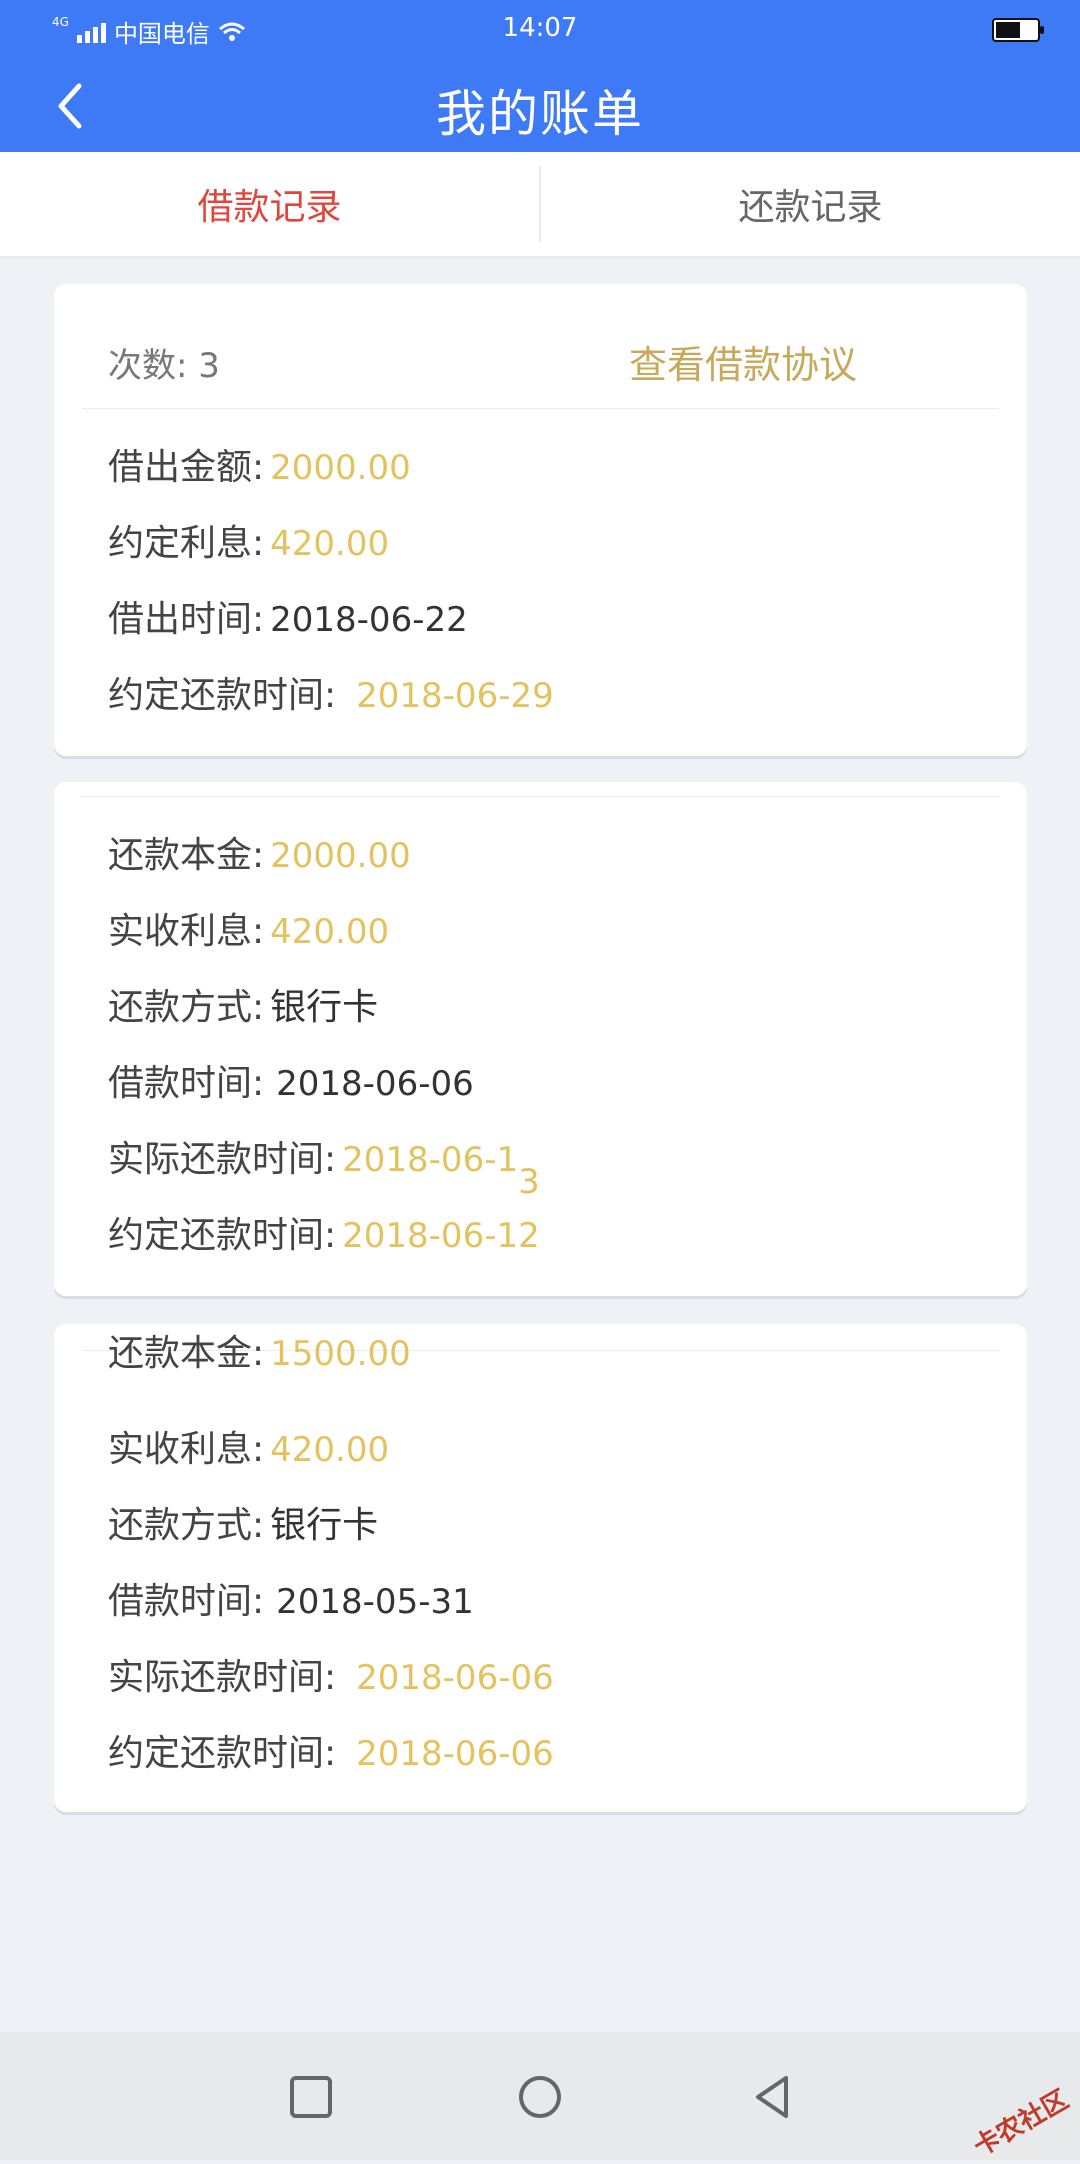 This screenshot has width=1080, height=2164. What do you see at coordinates (311, 2097) in the screenshot?
I see `recent-apps-icon` at bounding box center [311, 2097].